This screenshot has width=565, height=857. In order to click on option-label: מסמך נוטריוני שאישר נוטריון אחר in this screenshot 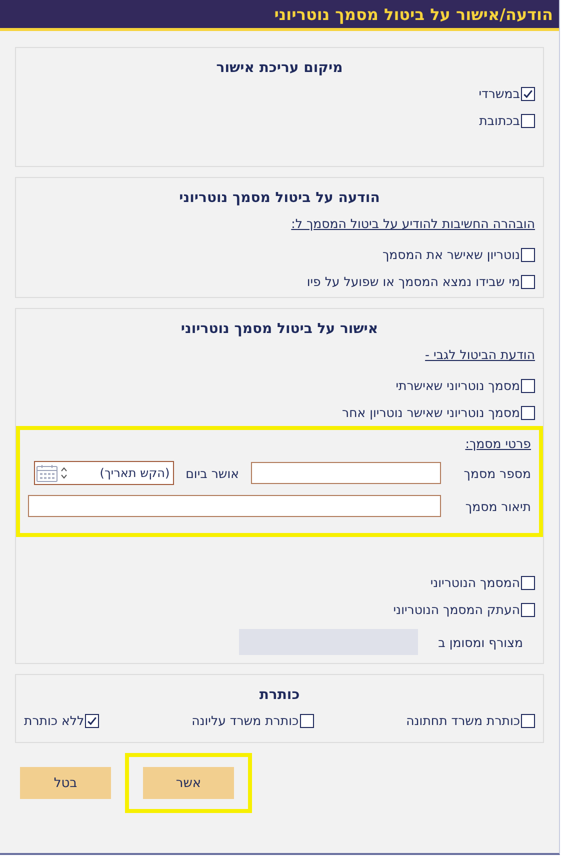, I will do `click(431, 412)`.